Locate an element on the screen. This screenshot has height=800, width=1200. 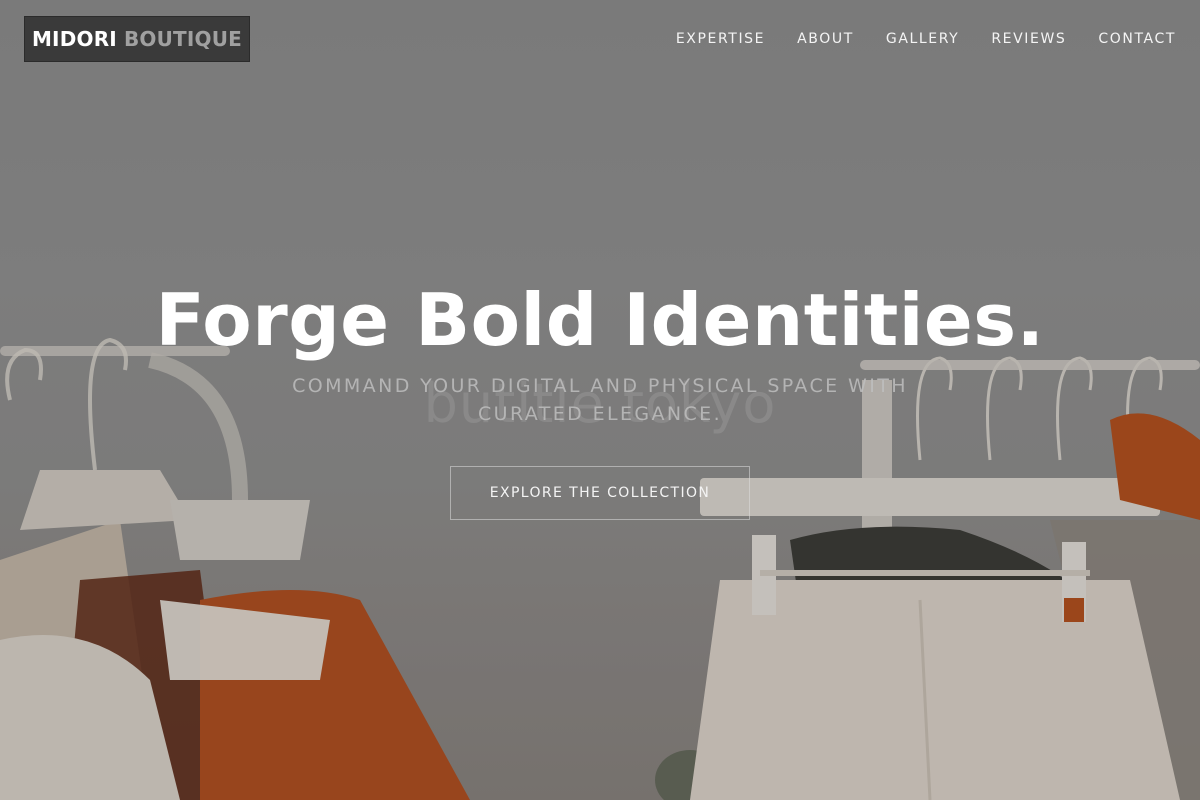
nav-item-expertise: EXPERTISE is located at coordinates (720, 39).